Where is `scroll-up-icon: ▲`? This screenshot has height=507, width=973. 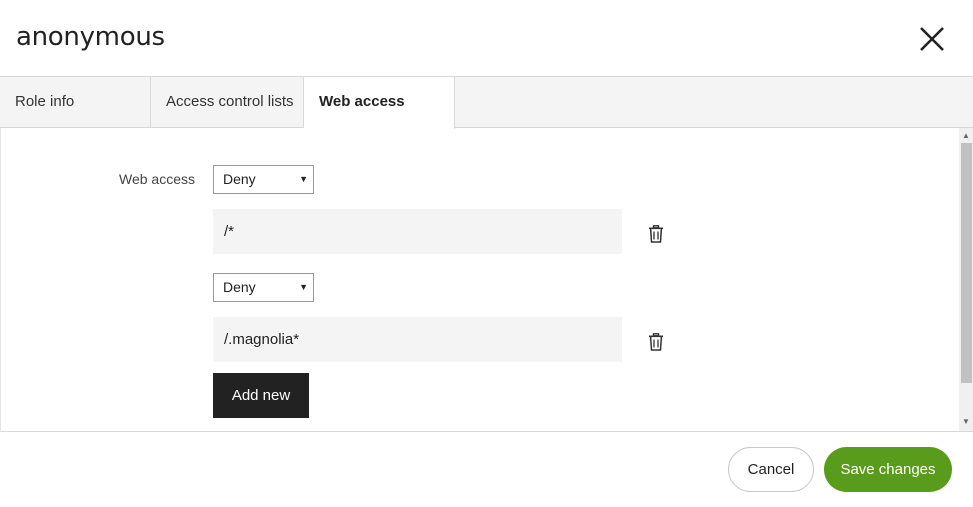
scroll-up-icon: ▲ is located at coordinates (966, 136).